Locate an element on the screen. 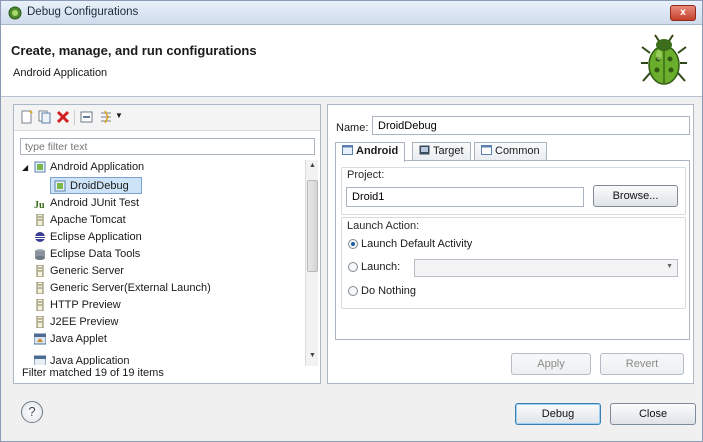  close-button: Close is located at coordinates (653, 414).